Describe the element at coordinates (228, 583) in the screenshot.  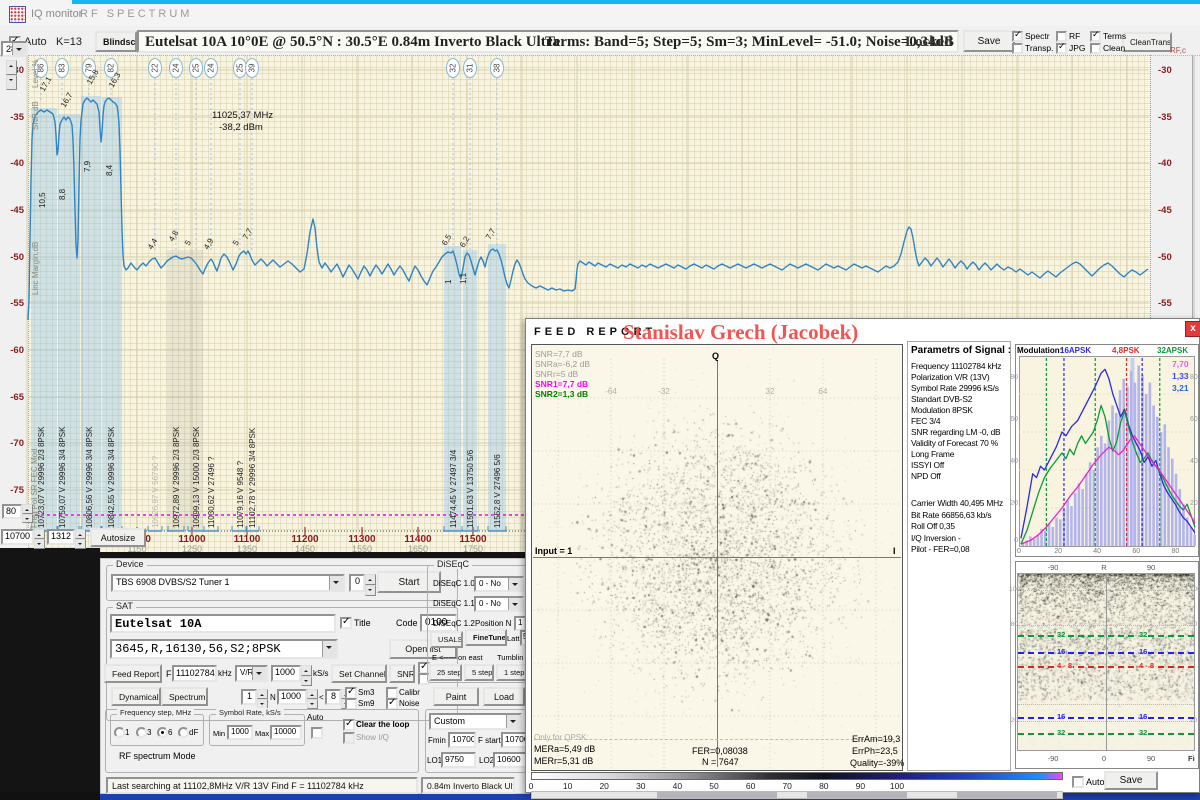
I see `device-combo: TBS 6908 DVBS/S2 Tuner 1` at that location.